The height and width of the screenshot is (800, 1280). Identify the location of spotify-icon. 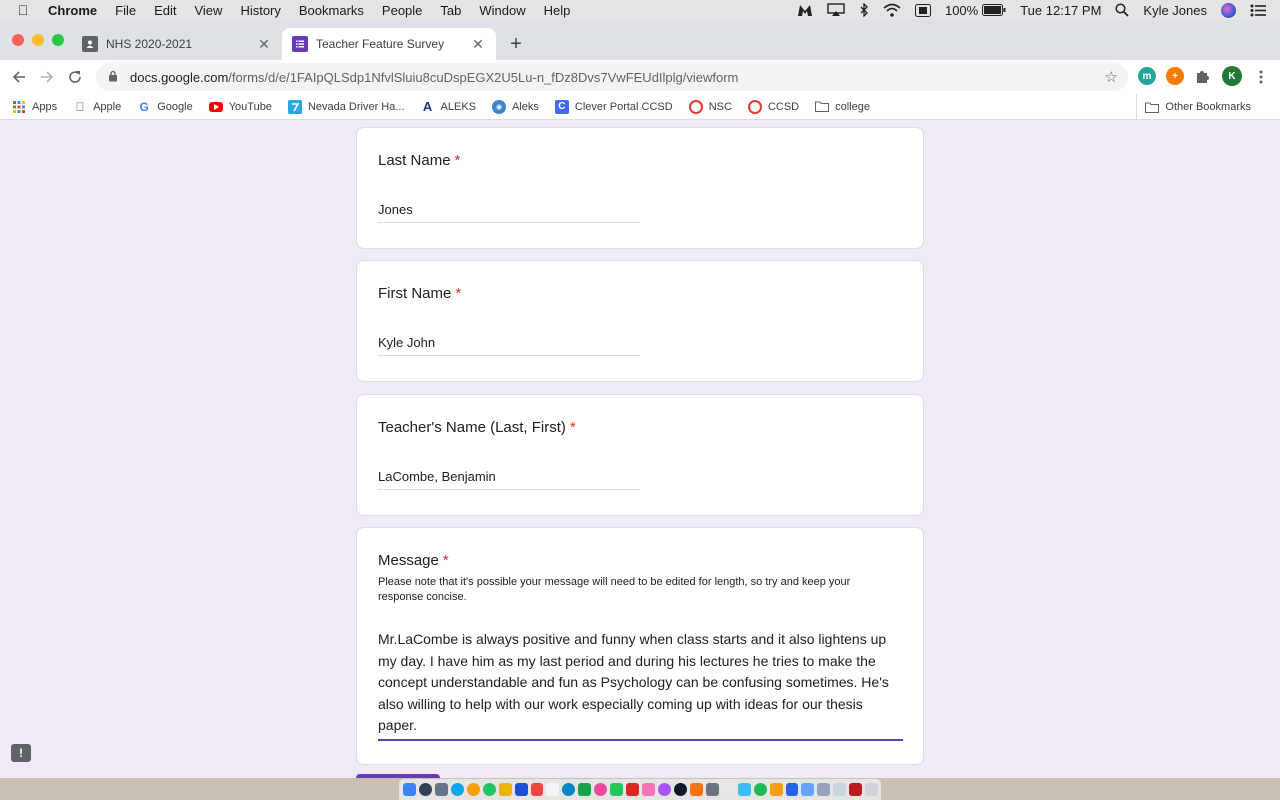
(760, 789).